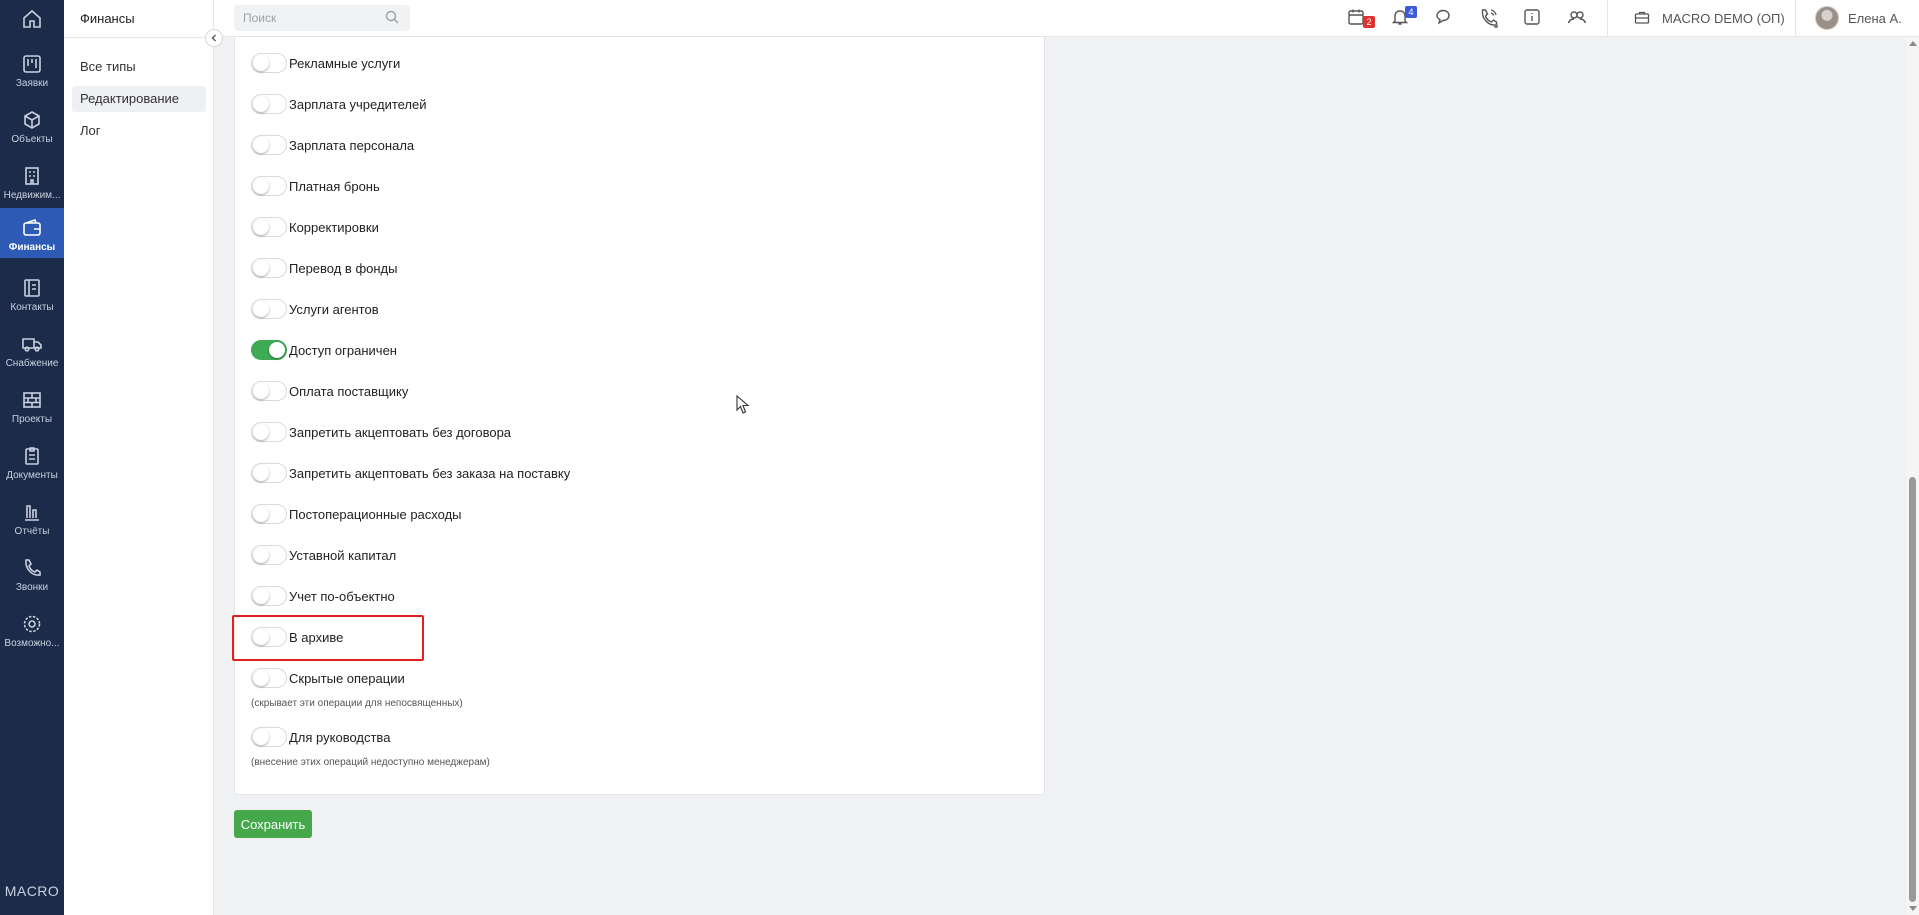  I want to click on clipboard-icon, so click(32, 456).